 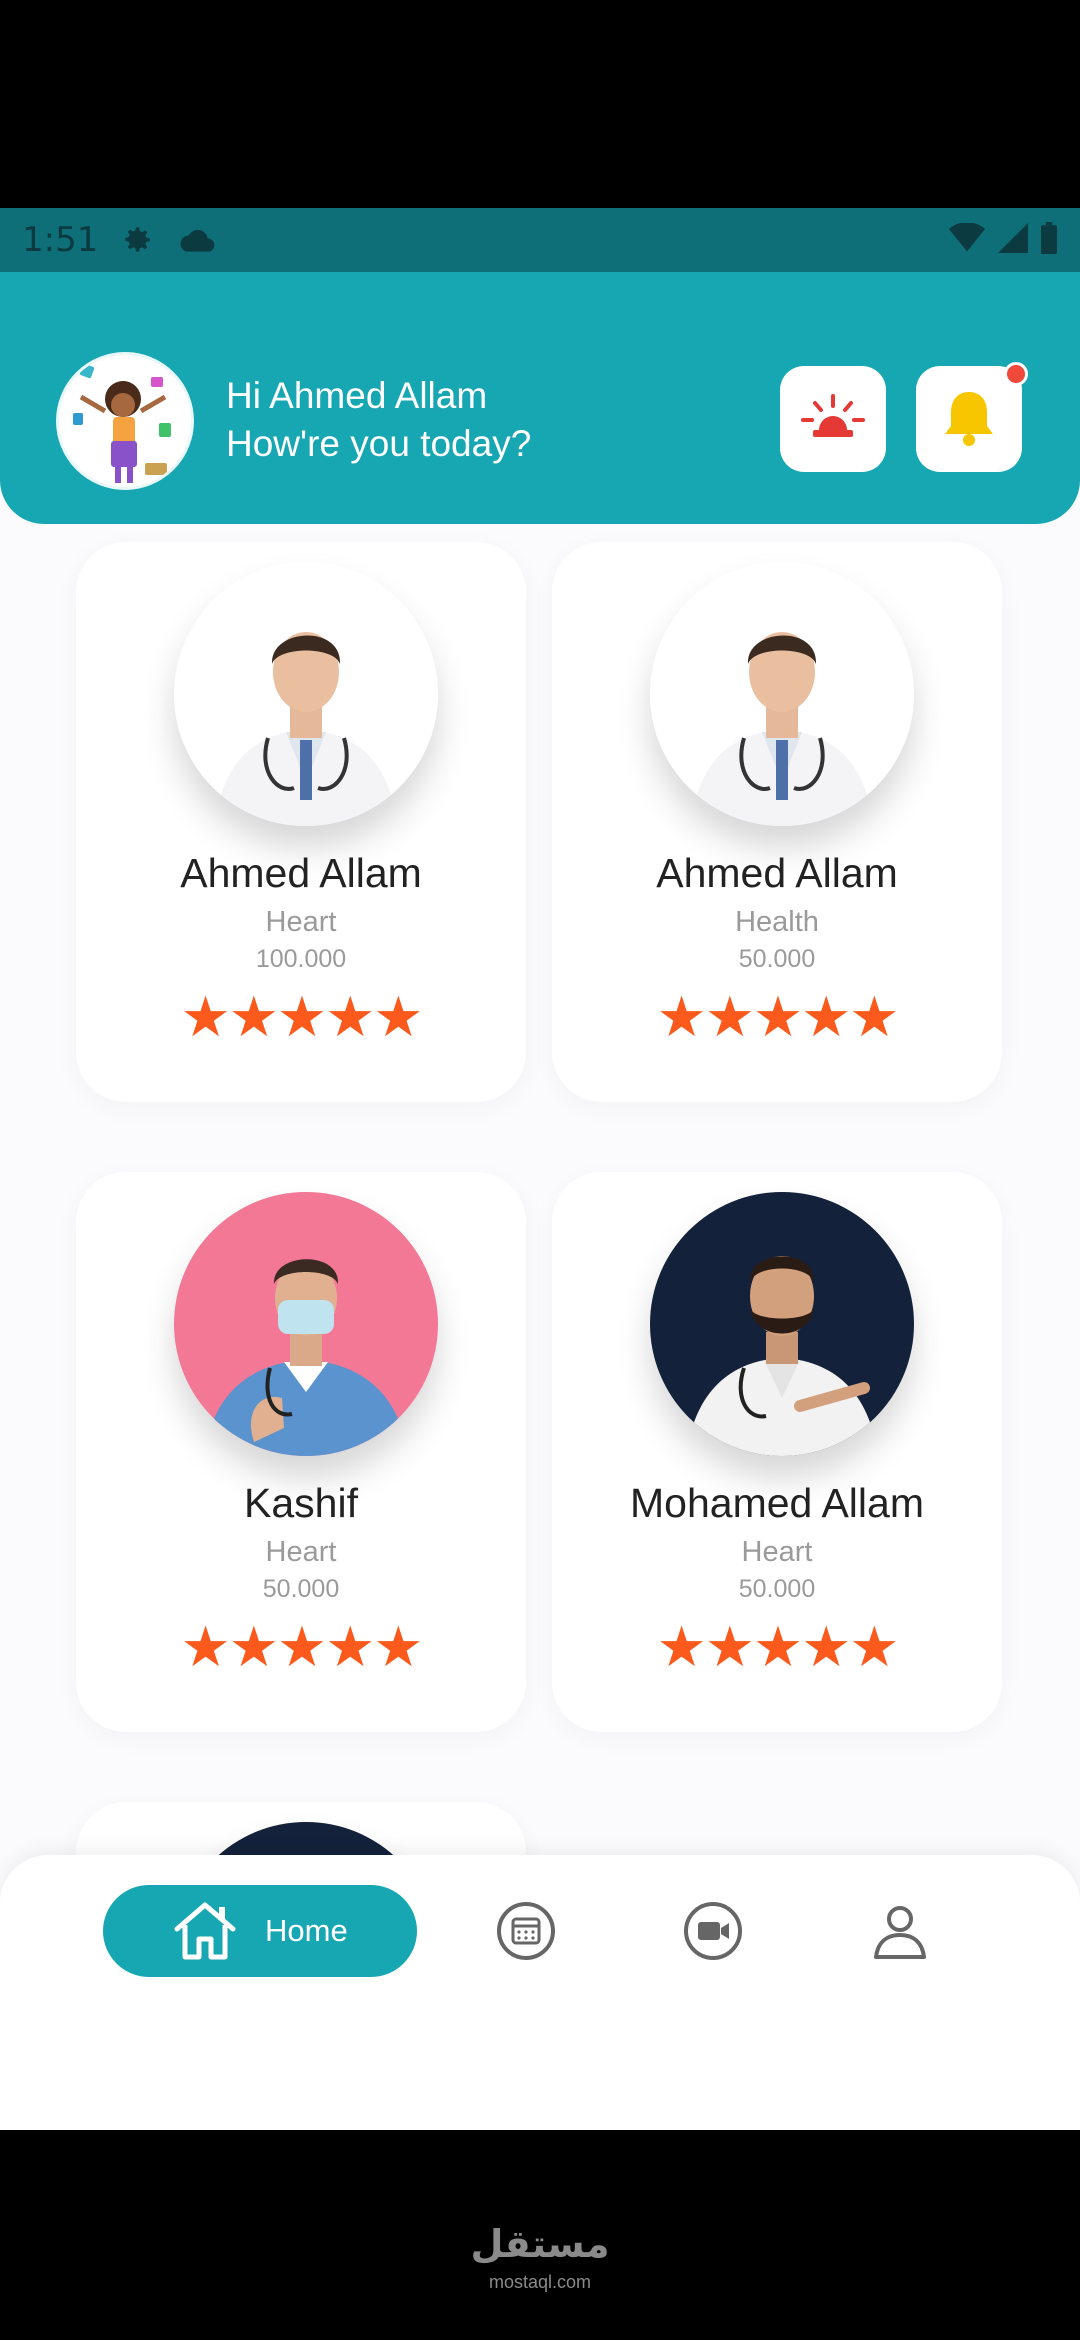 I want to click on nav-calendar-button, so click(x=526, y=1933).